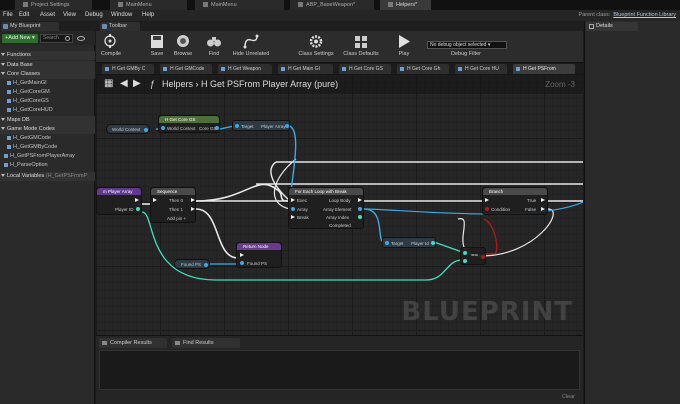 This screenshot has height=404, width=680. I want to click on graph-tab: H Get Main GI, so click(305, 69).